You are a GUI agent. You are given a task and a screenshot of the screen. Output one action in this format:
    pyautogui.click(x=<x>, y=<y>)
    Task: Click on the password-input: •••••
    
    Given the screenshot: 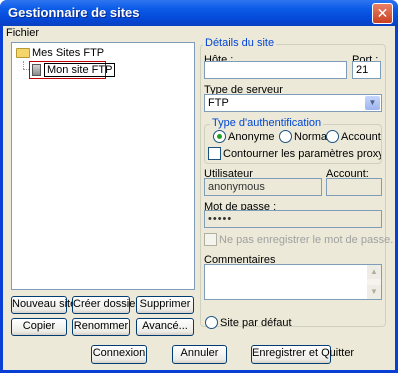 What is the action you would take?
    pyautogui.click(x=293, y=219)
    